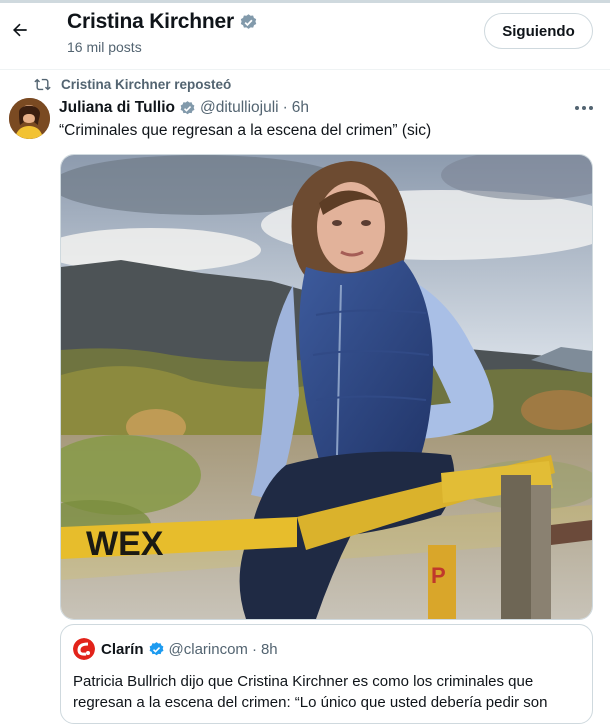  I want to click on clarin-logo-icon, so click(84, 649).